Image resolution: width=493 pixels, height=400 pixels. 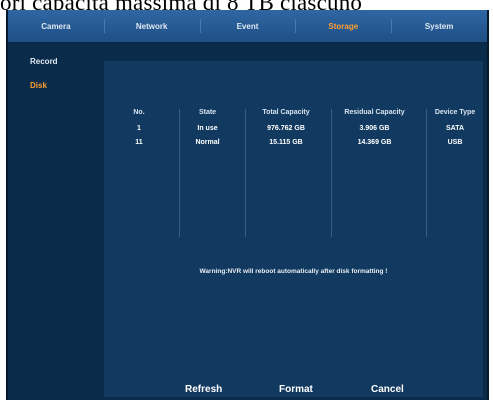 What do you see at coordinates (296, 389) in the screenshot?
I see `format-button: Format` at bounding box center [296, 389].